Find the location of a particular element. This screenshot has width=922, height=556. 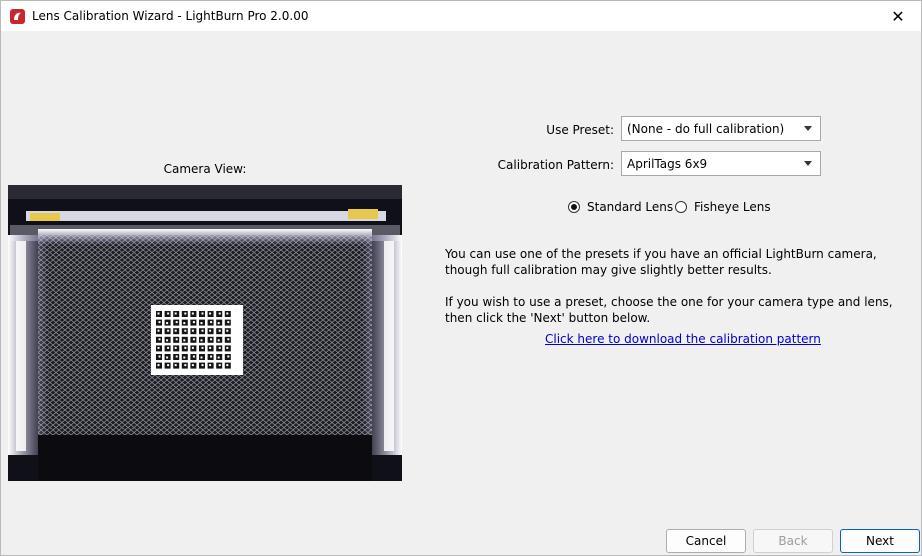

fisheye-lens-radio: Fisheye Lens is located at coordinates (723, 207).